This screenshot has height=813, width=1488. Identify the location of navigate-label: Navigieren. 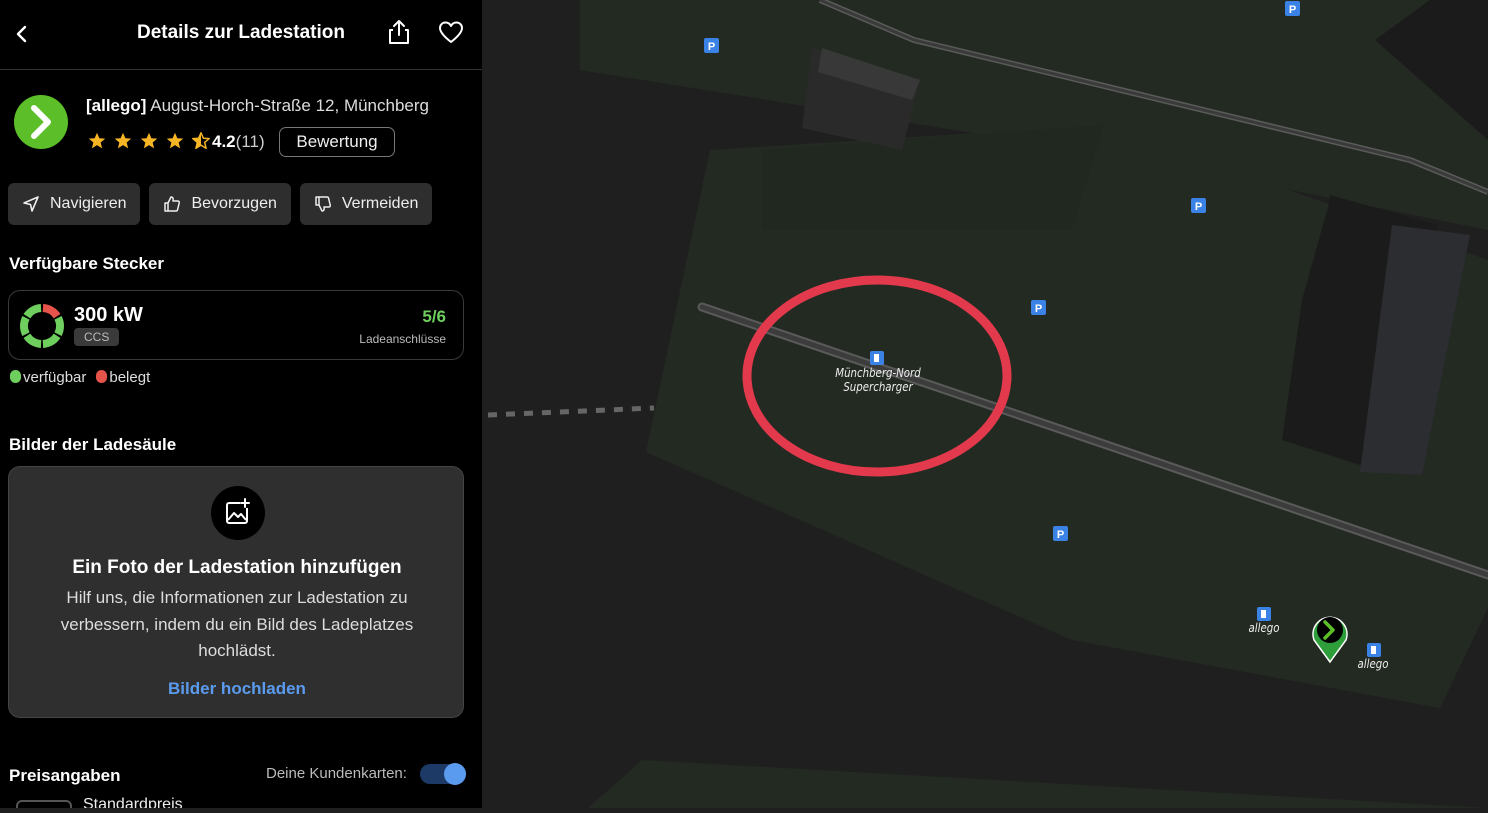
(88, 203).